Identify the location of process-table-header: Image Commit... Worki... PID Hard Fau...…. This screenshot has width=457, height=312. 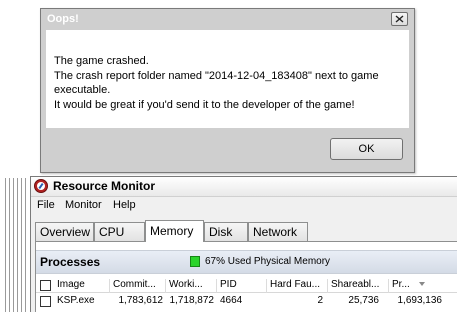
(246, 285).